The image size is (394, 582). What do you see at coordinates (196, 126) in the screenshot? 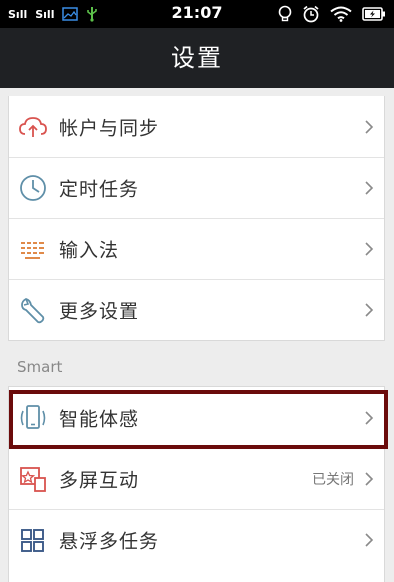
I see `settings-item-account-sync: 帐户与同步` at bounding box center [196, 126].